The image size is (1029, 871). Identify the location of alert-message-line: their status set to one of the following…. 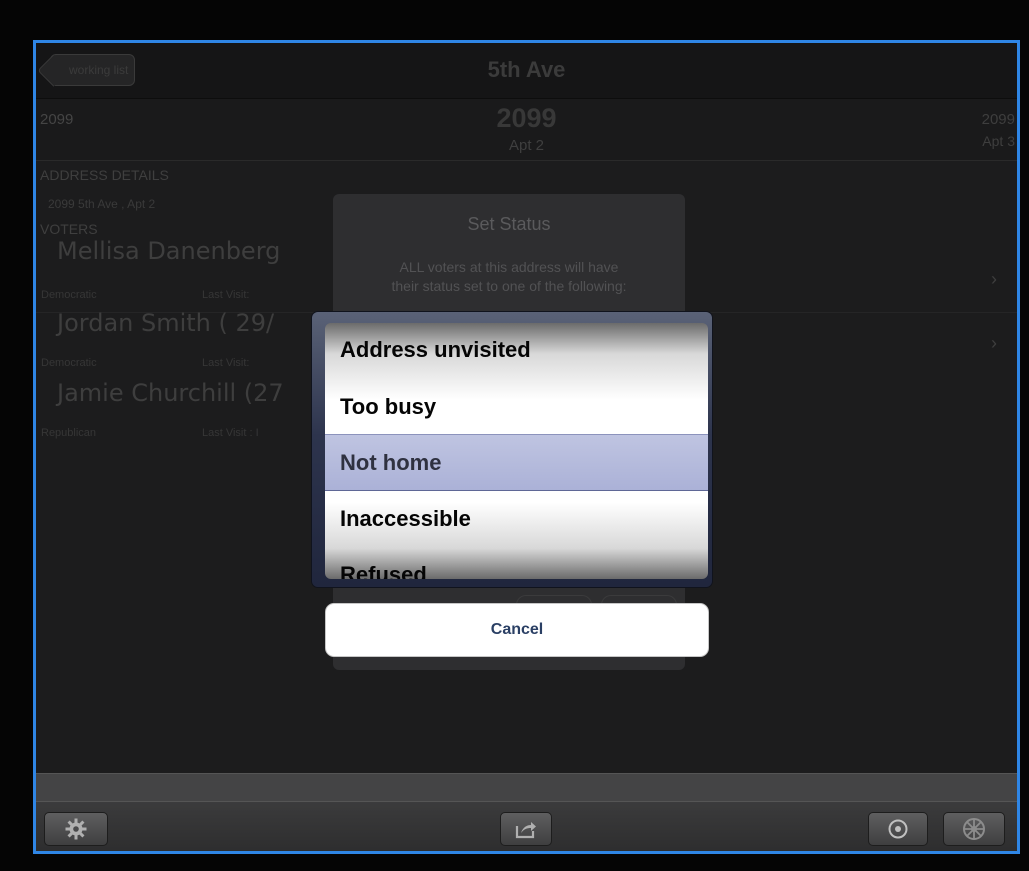
(509, 286).